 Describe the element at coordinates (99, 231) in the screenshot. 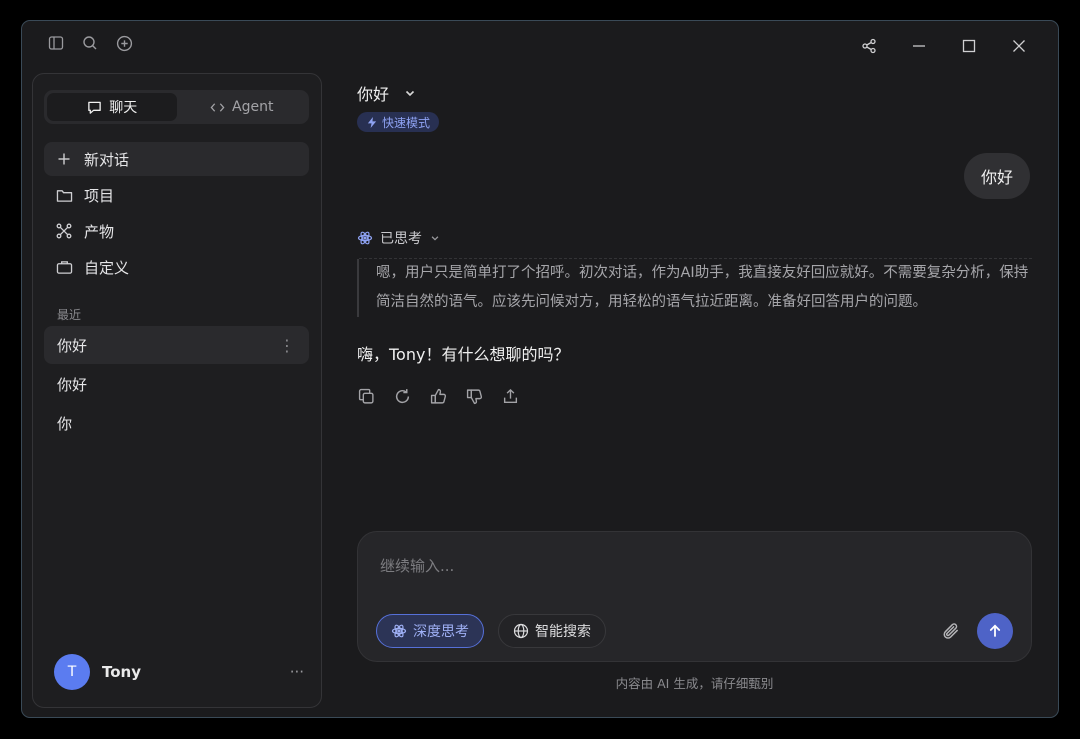

I see `sidebar-item-label: 产物` at that location.